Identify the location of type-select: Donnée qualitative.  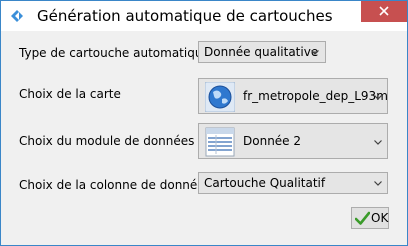
(262, 52).